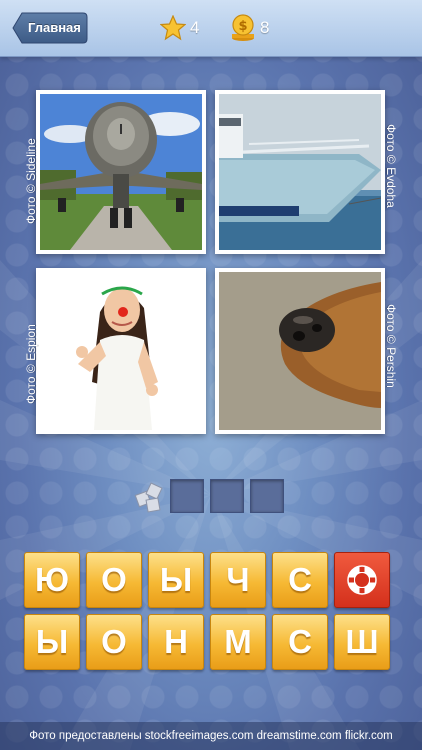 The image size is (422, 750). Describe the element at coordinates (31, 181) in the screenshot. I see `photo-credit-sideline: Фото © Sideline` at that location.